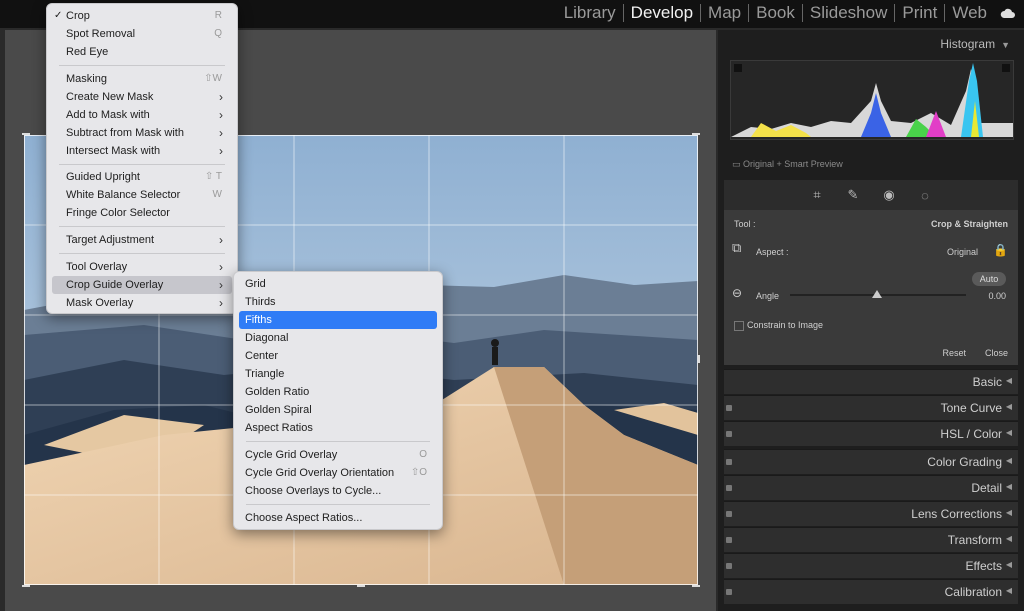  Describe the element at coordinates (125, 133) in the screenshot. I see `menu-item-label: Subtract from Mask with` at that location.